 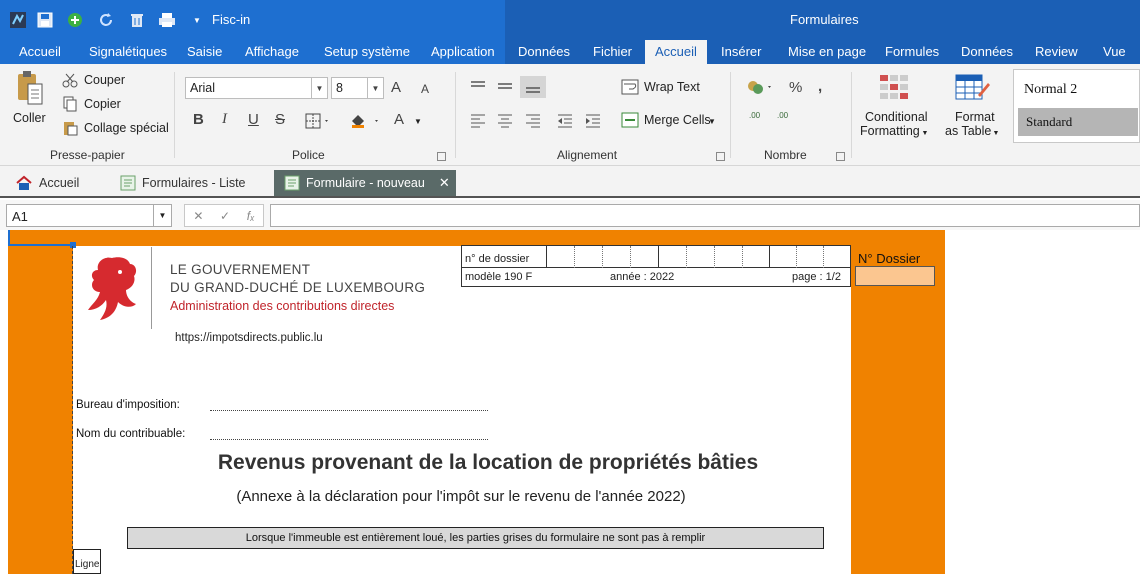 What do you see at coordinates (272, 51) in the screenshot?
I see `tab-affichage: Affichage` at bounding box center [272, 51].